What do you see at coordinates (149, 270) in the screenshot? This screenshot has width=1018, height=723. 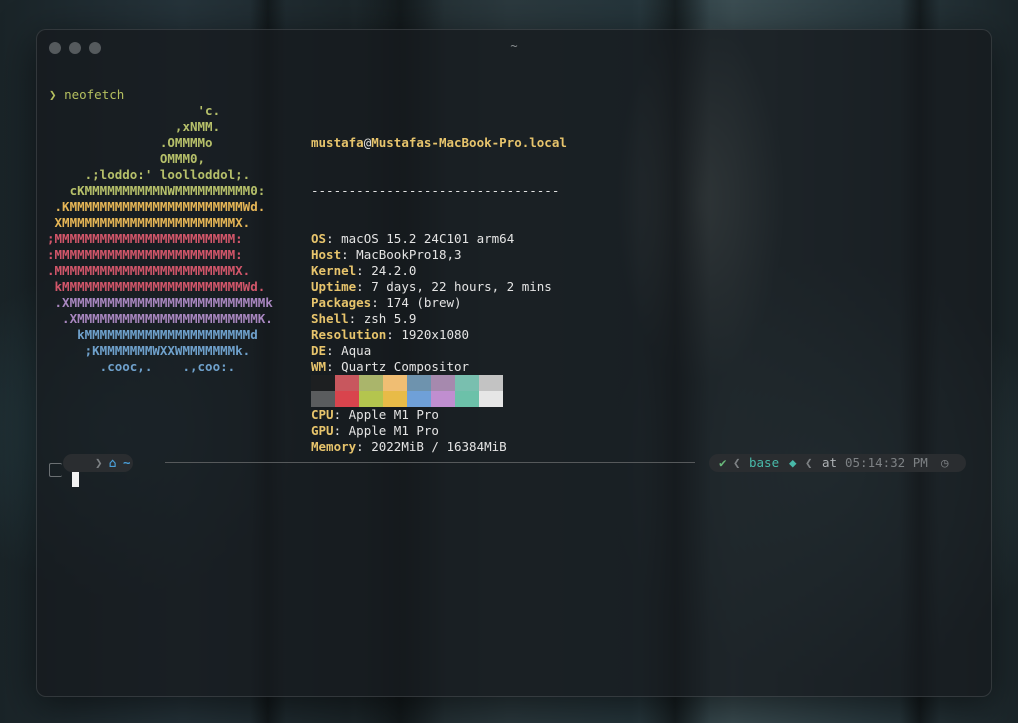 I see `ascii-art-line: .MMMMMMMMMMMMMMMMMMMMMMMMX.` at bounding box center [149, 270].